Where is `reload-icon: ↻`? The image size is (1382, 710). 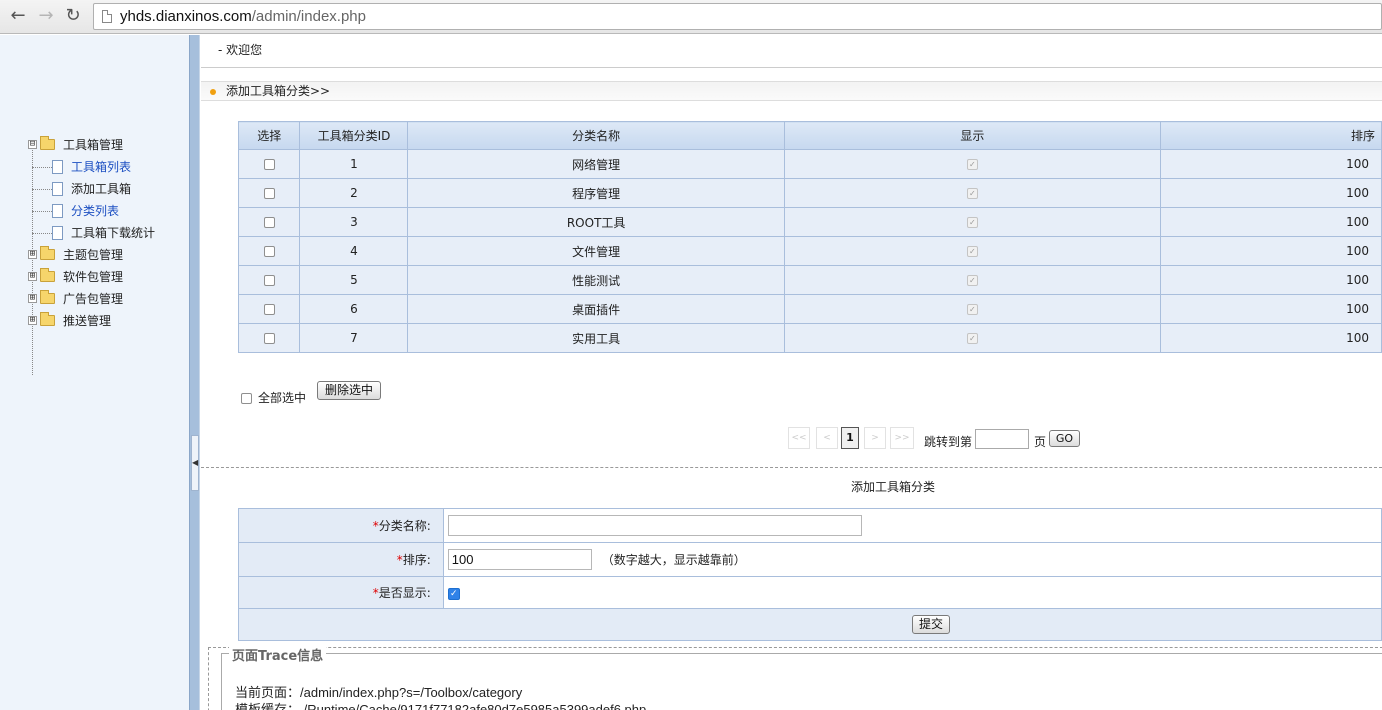
reload-icon: ↻ is located at coordinates (73, 16).